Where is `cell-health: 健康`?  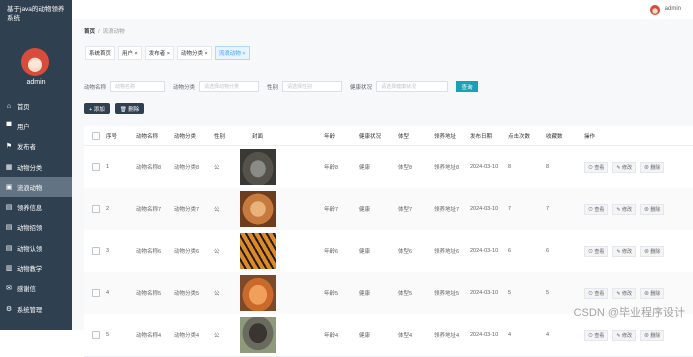 cell-health: 健康 is located at coordinates (365, 294).